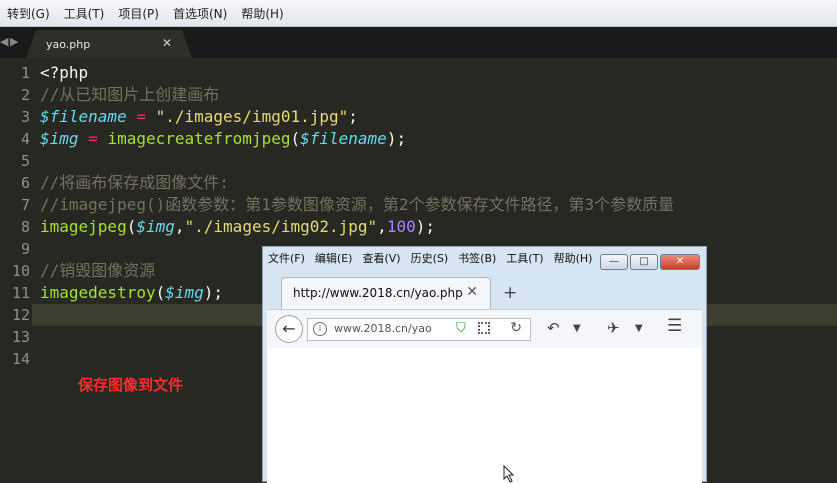 This screenshot has height=483, width=837. I want to click on code-line-1: <?php, so click(357, 73).